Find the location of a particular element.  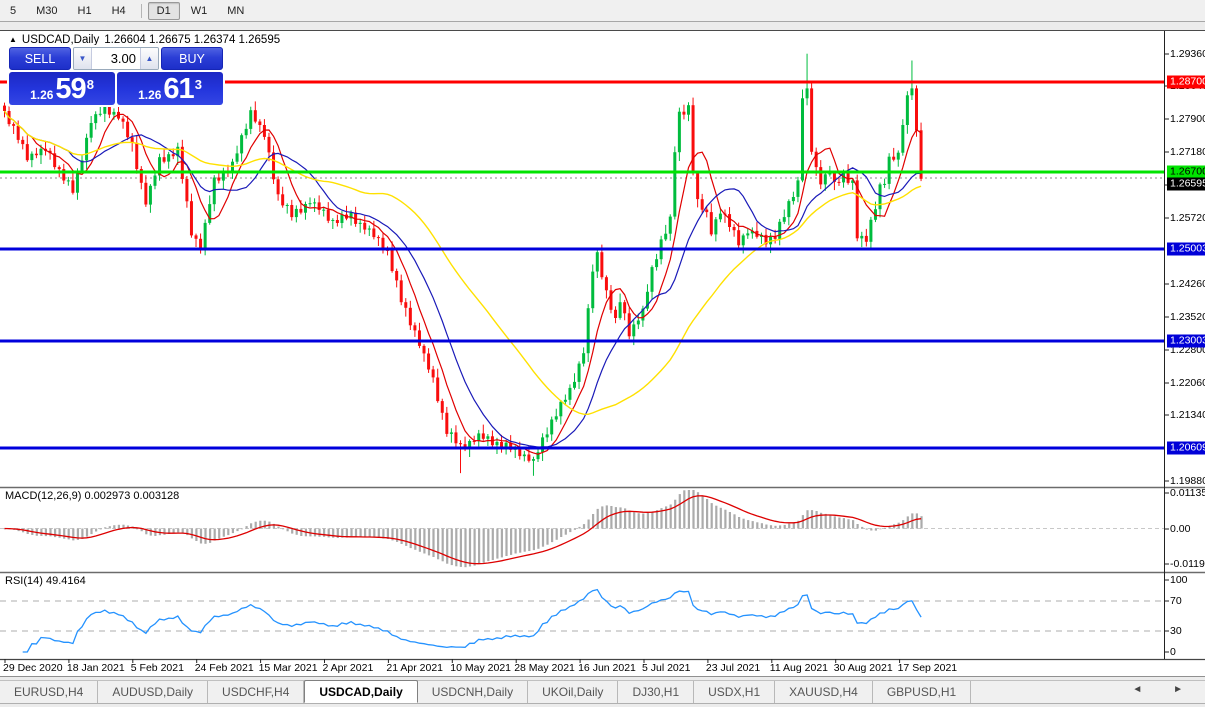

timeframe-button-5: 5 is located at coordinates (13, 11).